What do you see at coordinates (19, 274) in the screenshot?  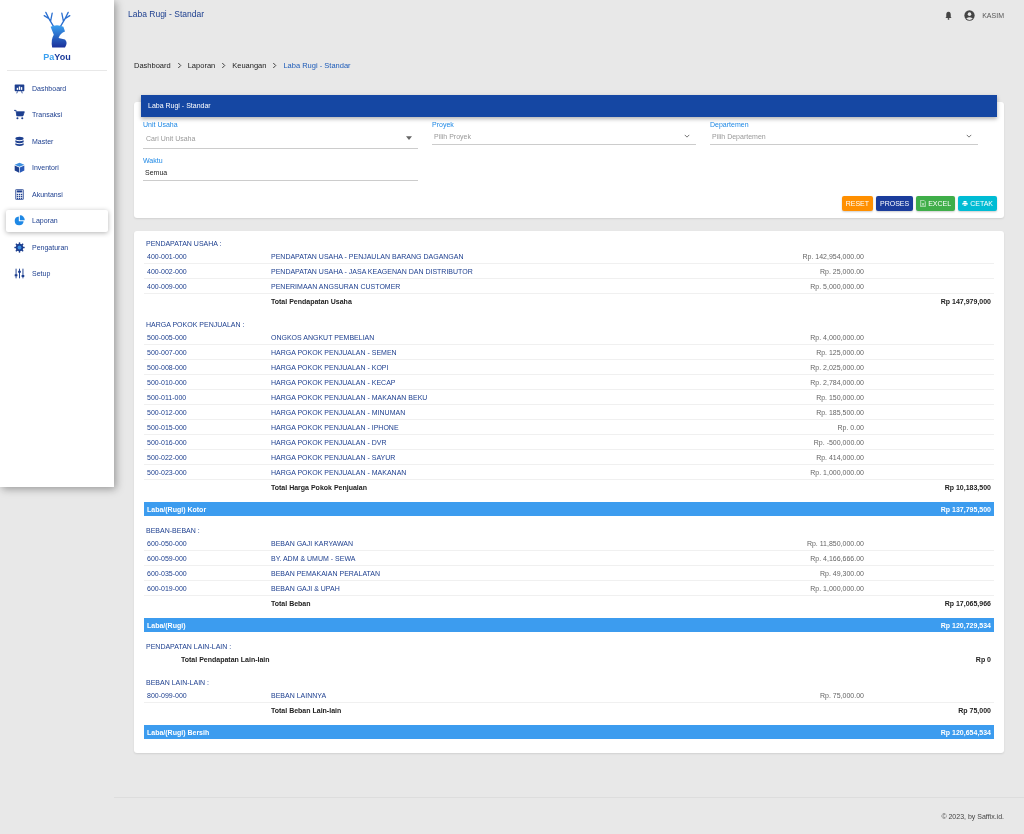 I see `sliders-icon` at bounding box center [19, 274].